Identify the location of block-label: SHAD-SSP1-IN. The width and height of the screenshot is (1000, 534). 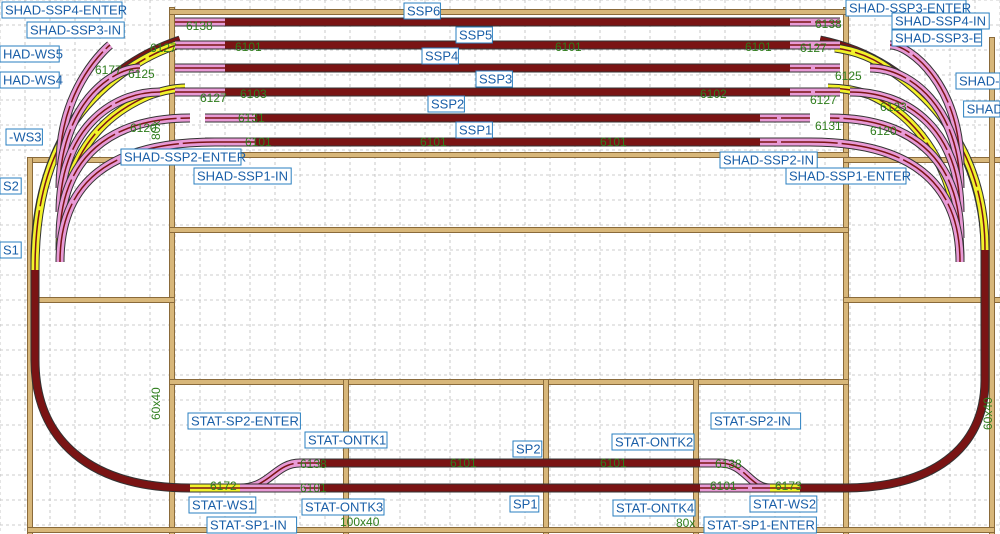
(242, 176).